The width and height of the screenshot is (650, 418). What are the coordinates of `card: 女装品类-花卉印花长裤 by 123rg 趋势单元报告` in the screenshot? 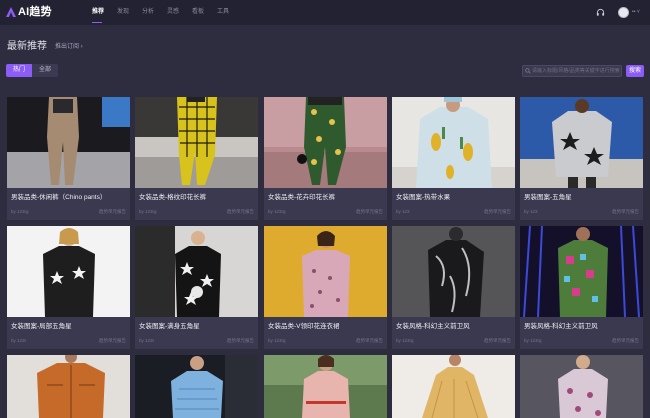 It's located at (325, 158).